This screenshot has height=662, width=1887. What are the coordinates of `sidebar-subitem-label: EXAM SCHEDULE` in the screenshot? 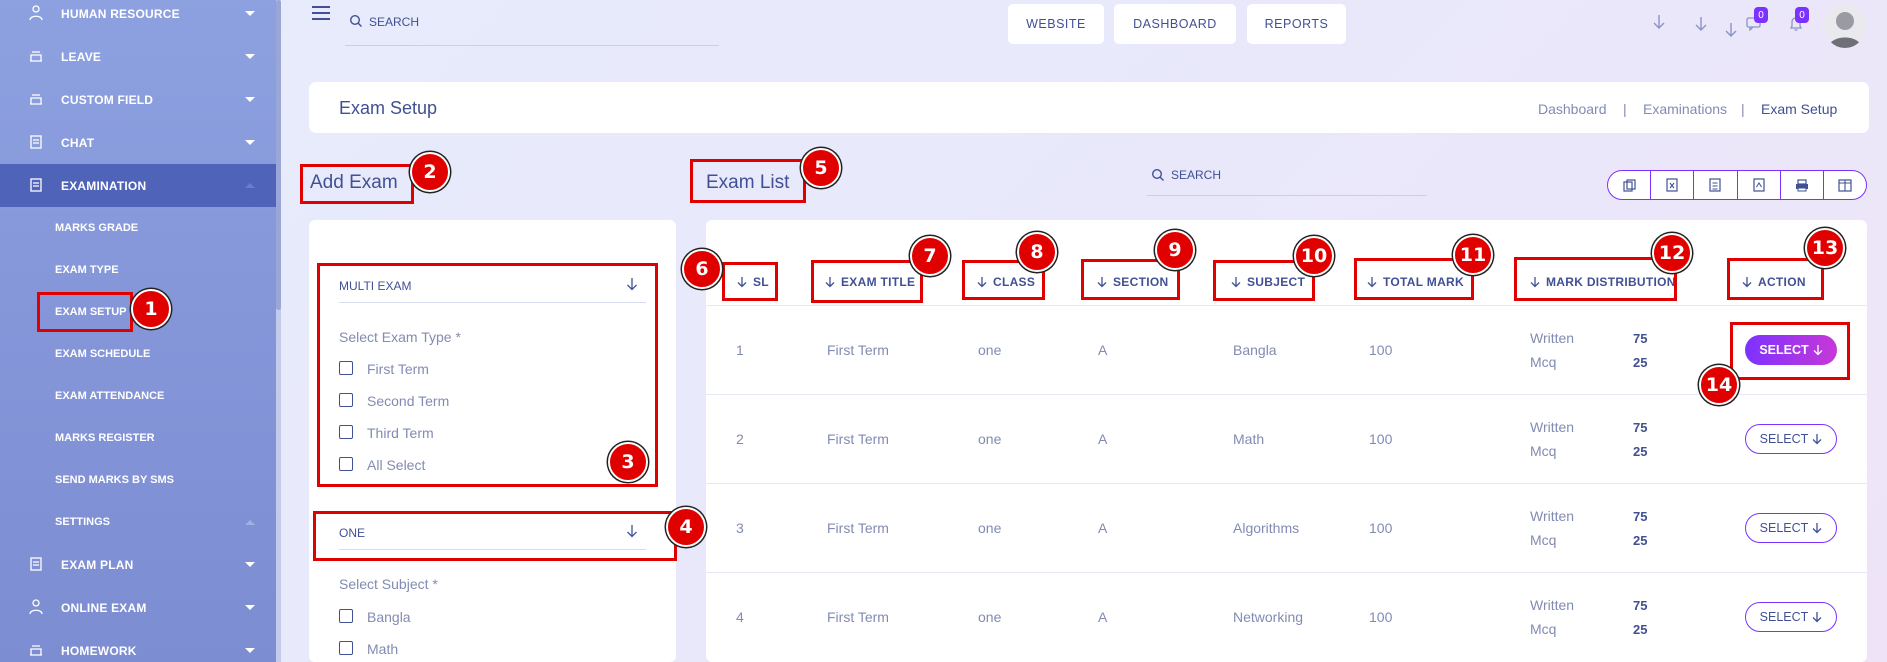 It's located at (103, 354).